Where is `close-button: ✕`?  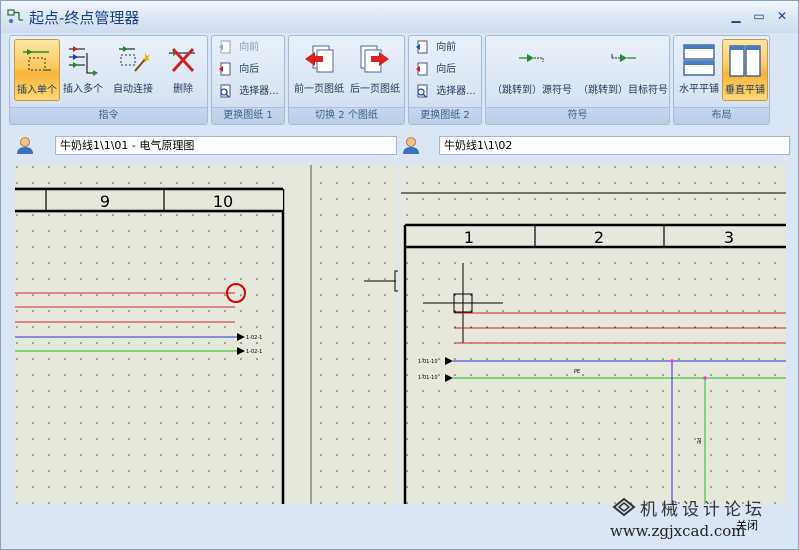 close-button: ✕ is located at coordinates (782, 16).